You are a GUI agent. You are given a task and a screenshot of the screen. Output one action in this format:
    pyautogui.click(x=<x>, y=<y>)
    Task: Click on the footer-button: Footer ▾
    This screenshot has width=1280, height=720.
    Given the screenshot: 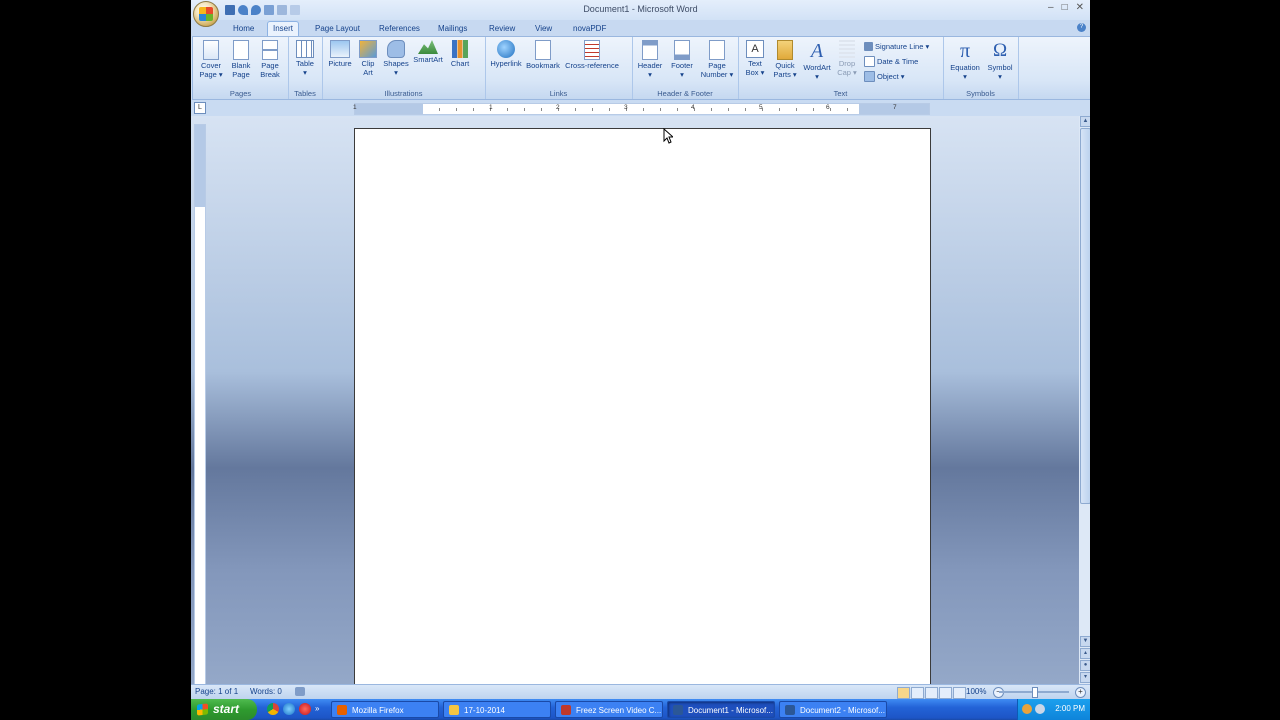 What is the action you would take?
    pyautogui.click(x=682, y=59)
    